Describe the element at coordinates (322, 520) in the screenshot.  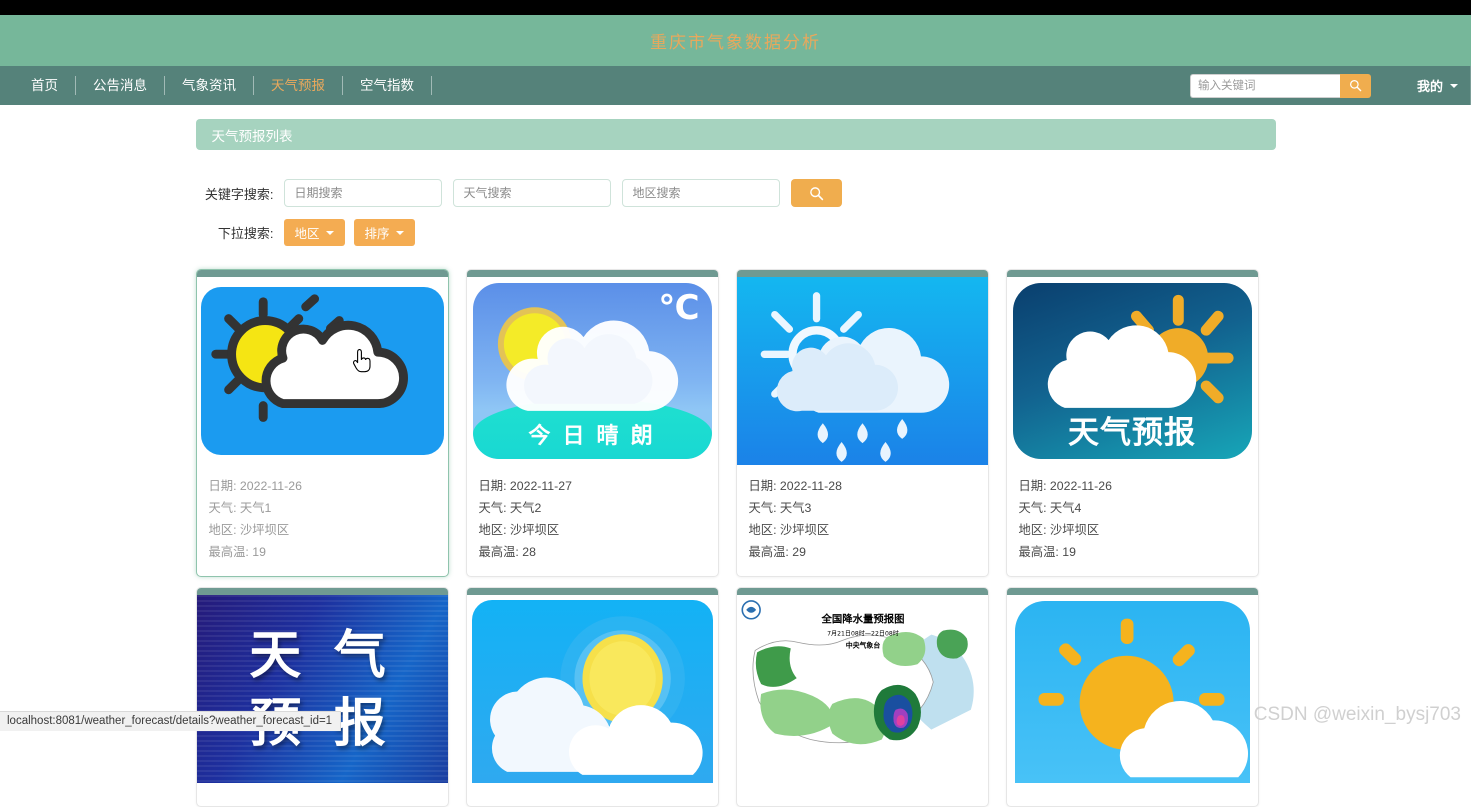
I see `card-body: 日期: 2022-11-26 天气: 天气1 地区: 沙坪坝区 最高温: 19` at that location.